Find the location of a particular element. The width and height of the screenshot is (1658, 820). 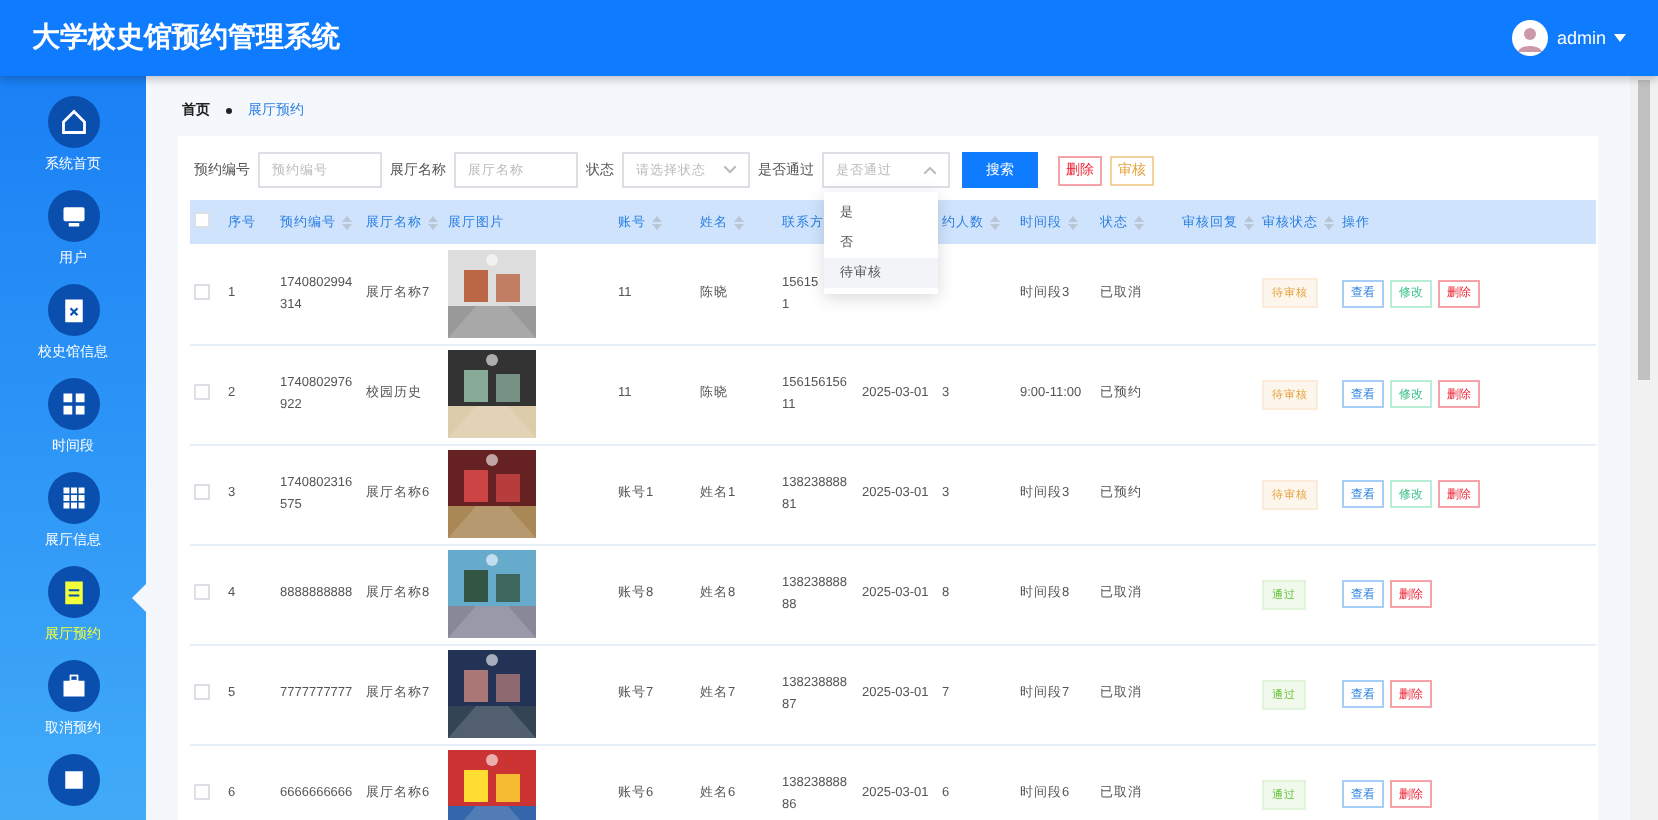

monitor-icon is located at coordinates (73, 216).